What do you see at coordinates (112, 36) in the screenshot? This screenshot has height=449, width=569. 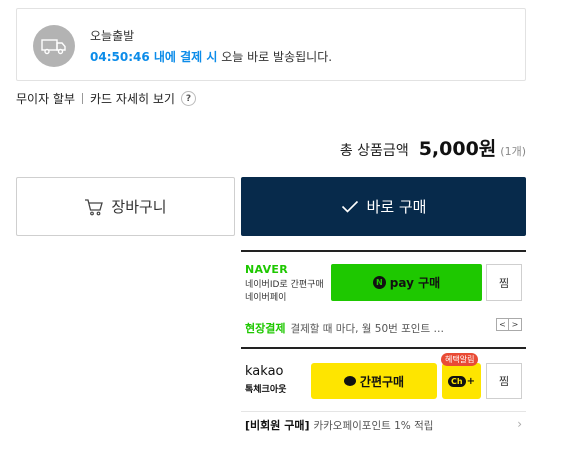 I see `shipping-title: 오늘출발` at bounding box center [112, 36].